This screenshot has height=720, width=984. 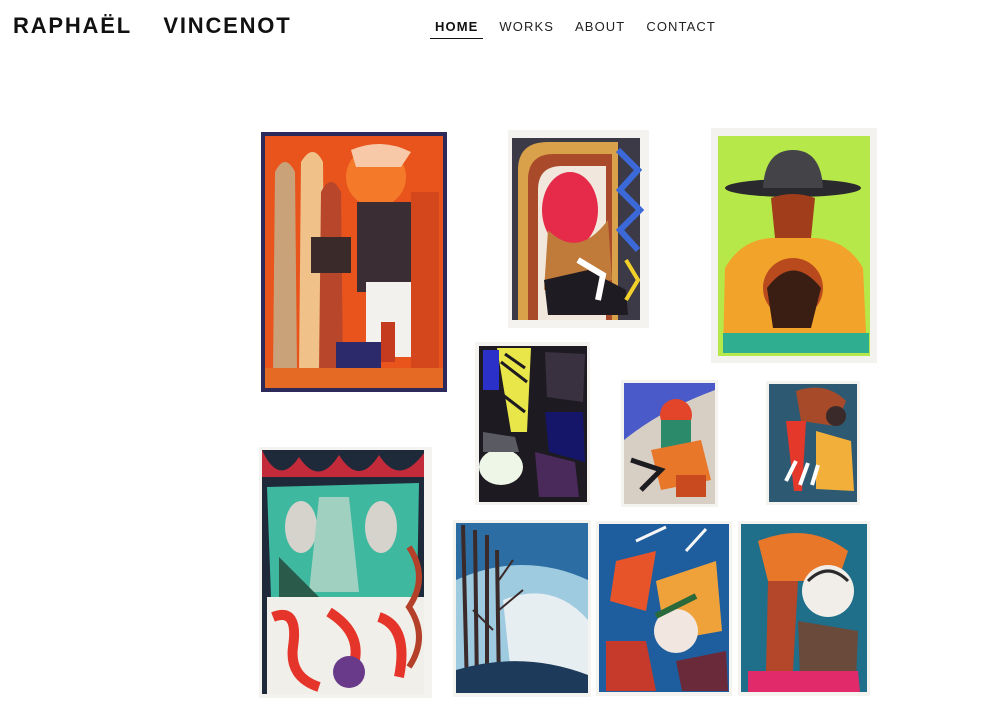 I want to click on artwork-6-image, so click(x=813, y=443).